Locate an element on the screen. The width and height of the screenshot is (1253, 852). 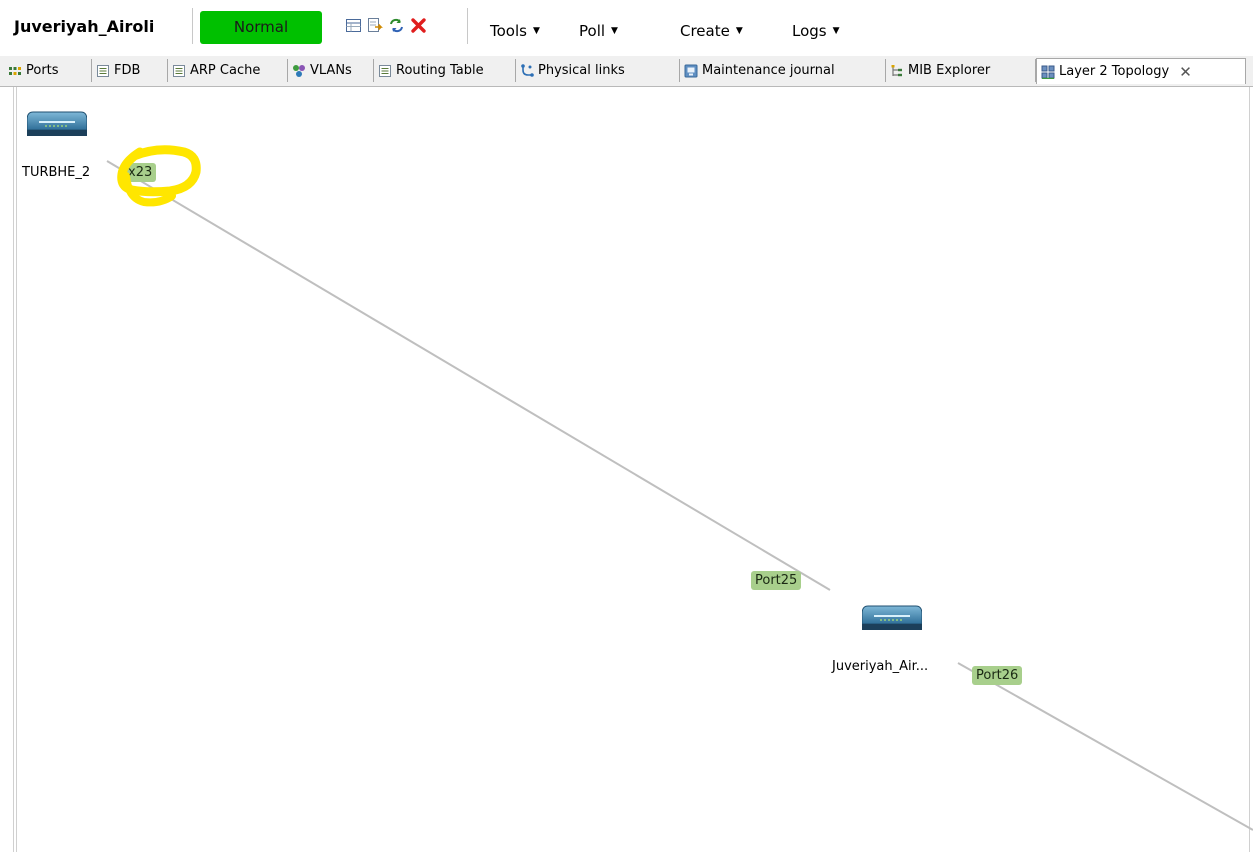
port-badge: Port25 is located at coordinates (776, 580).